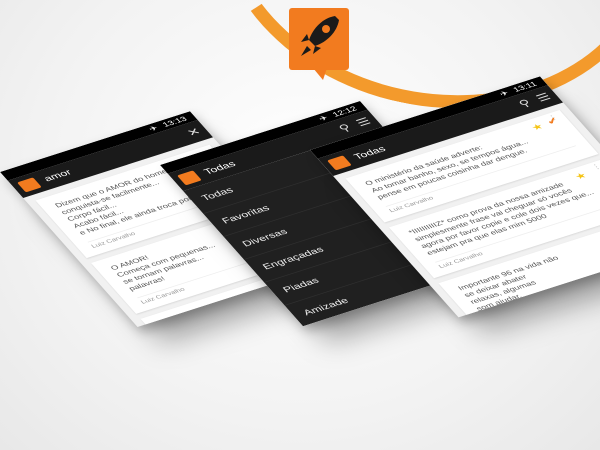 The width and height of the screenshot is (600, 450). What do you see at coordinates (194, 132) in the screenshot?
I see `close-icon: ✕` at bounding box center [194, 132].